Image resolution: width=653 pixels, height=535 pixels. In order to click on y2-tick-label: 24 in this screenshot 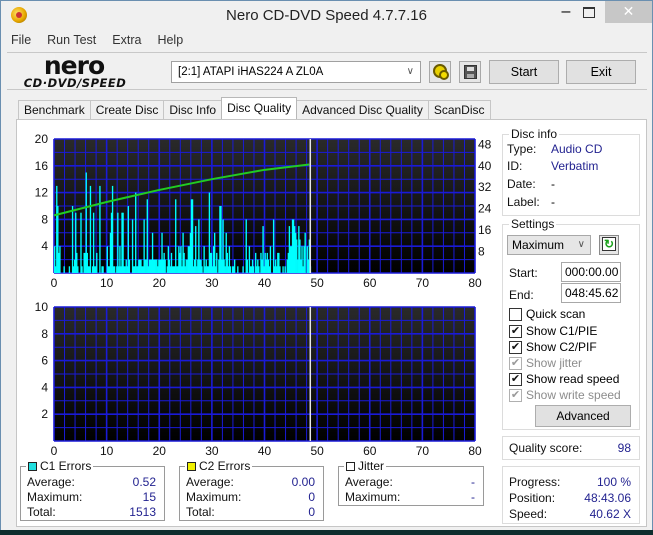, I will do `click(485, 209)`.